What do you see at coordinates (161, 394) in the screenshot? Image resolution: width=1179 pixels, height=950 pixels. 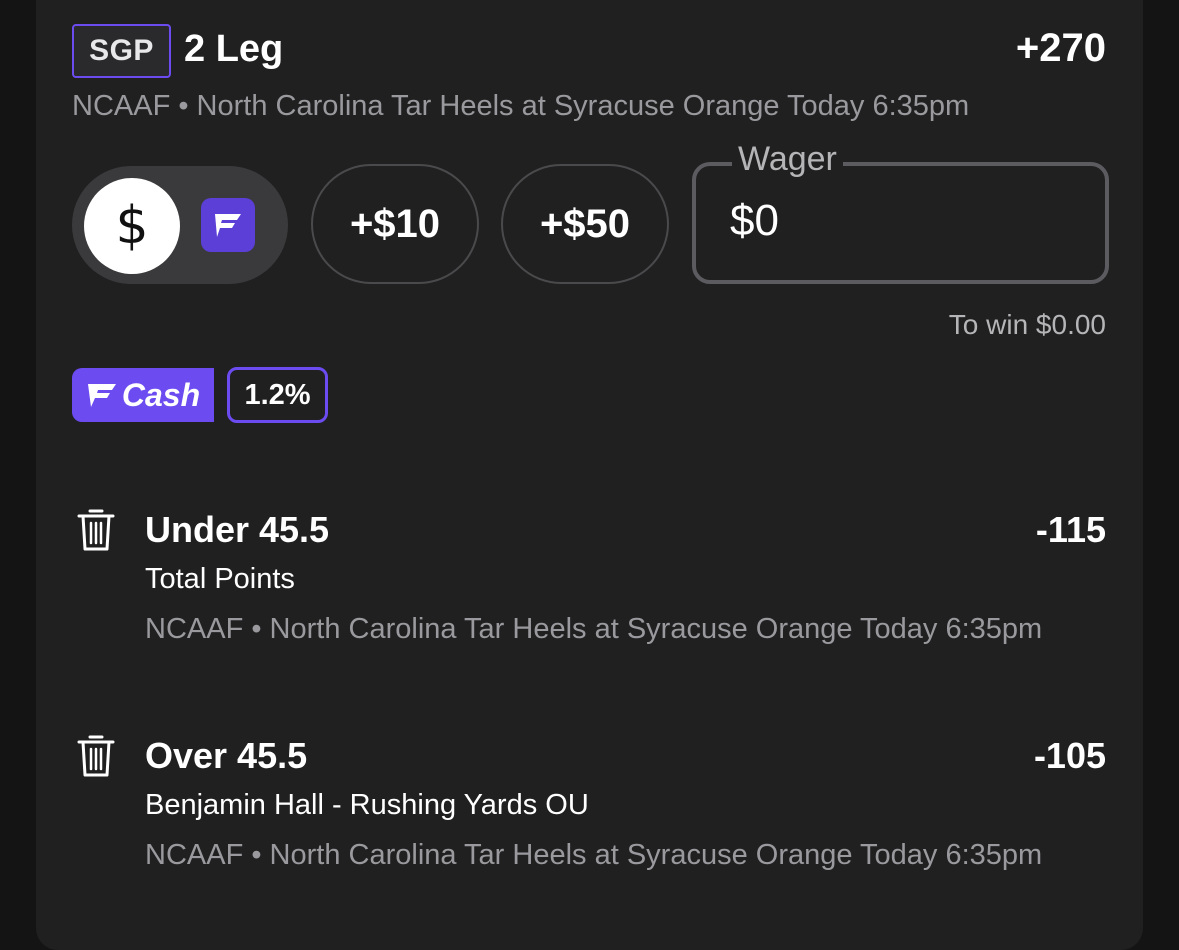 I see `cash-label: Cash` at bounding box center [161, 394].